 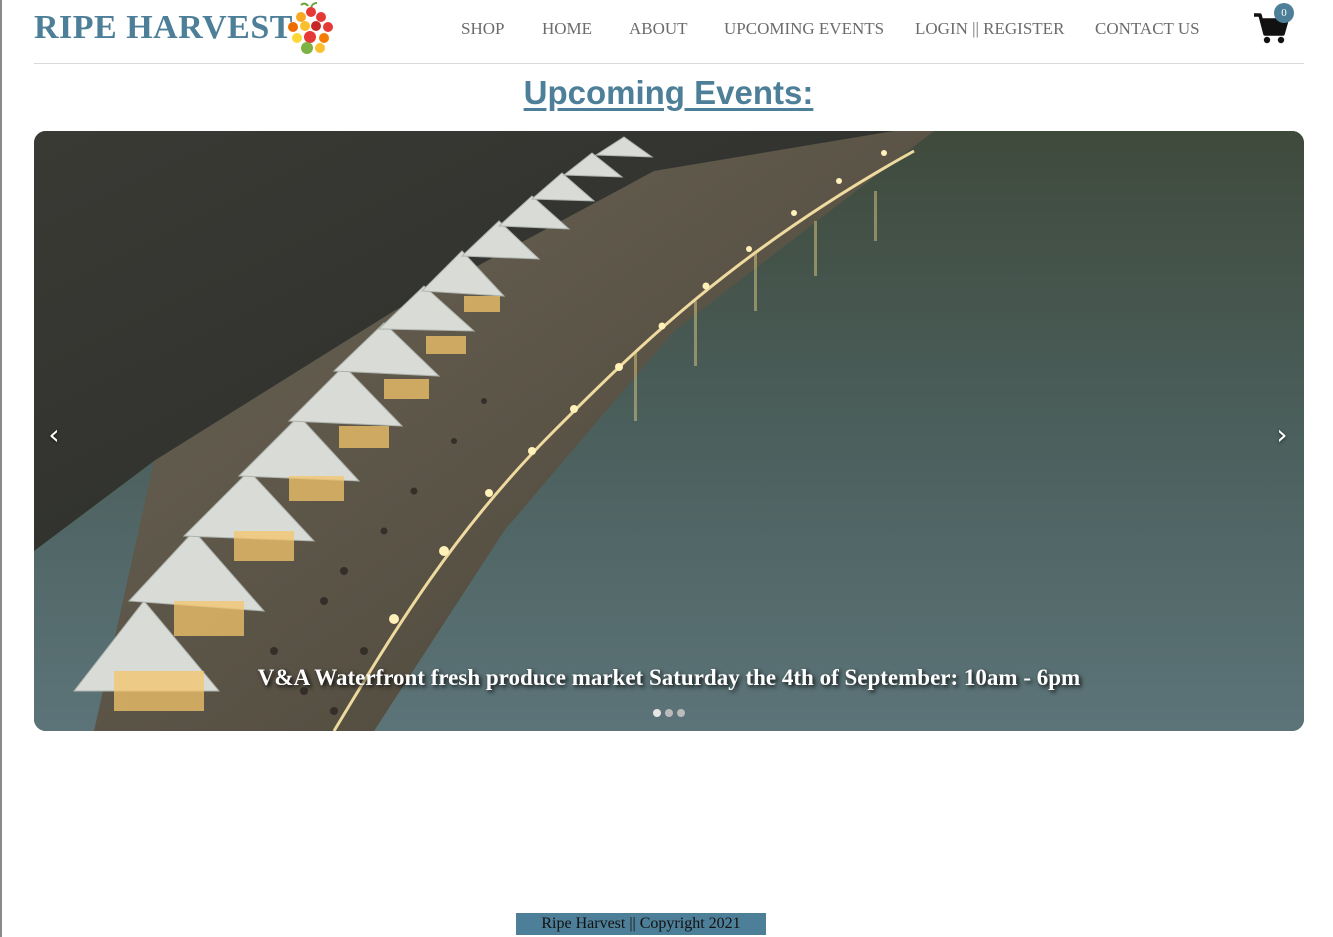 I want to click on carousel-next-button: ›, so click(x=1282, y=435).